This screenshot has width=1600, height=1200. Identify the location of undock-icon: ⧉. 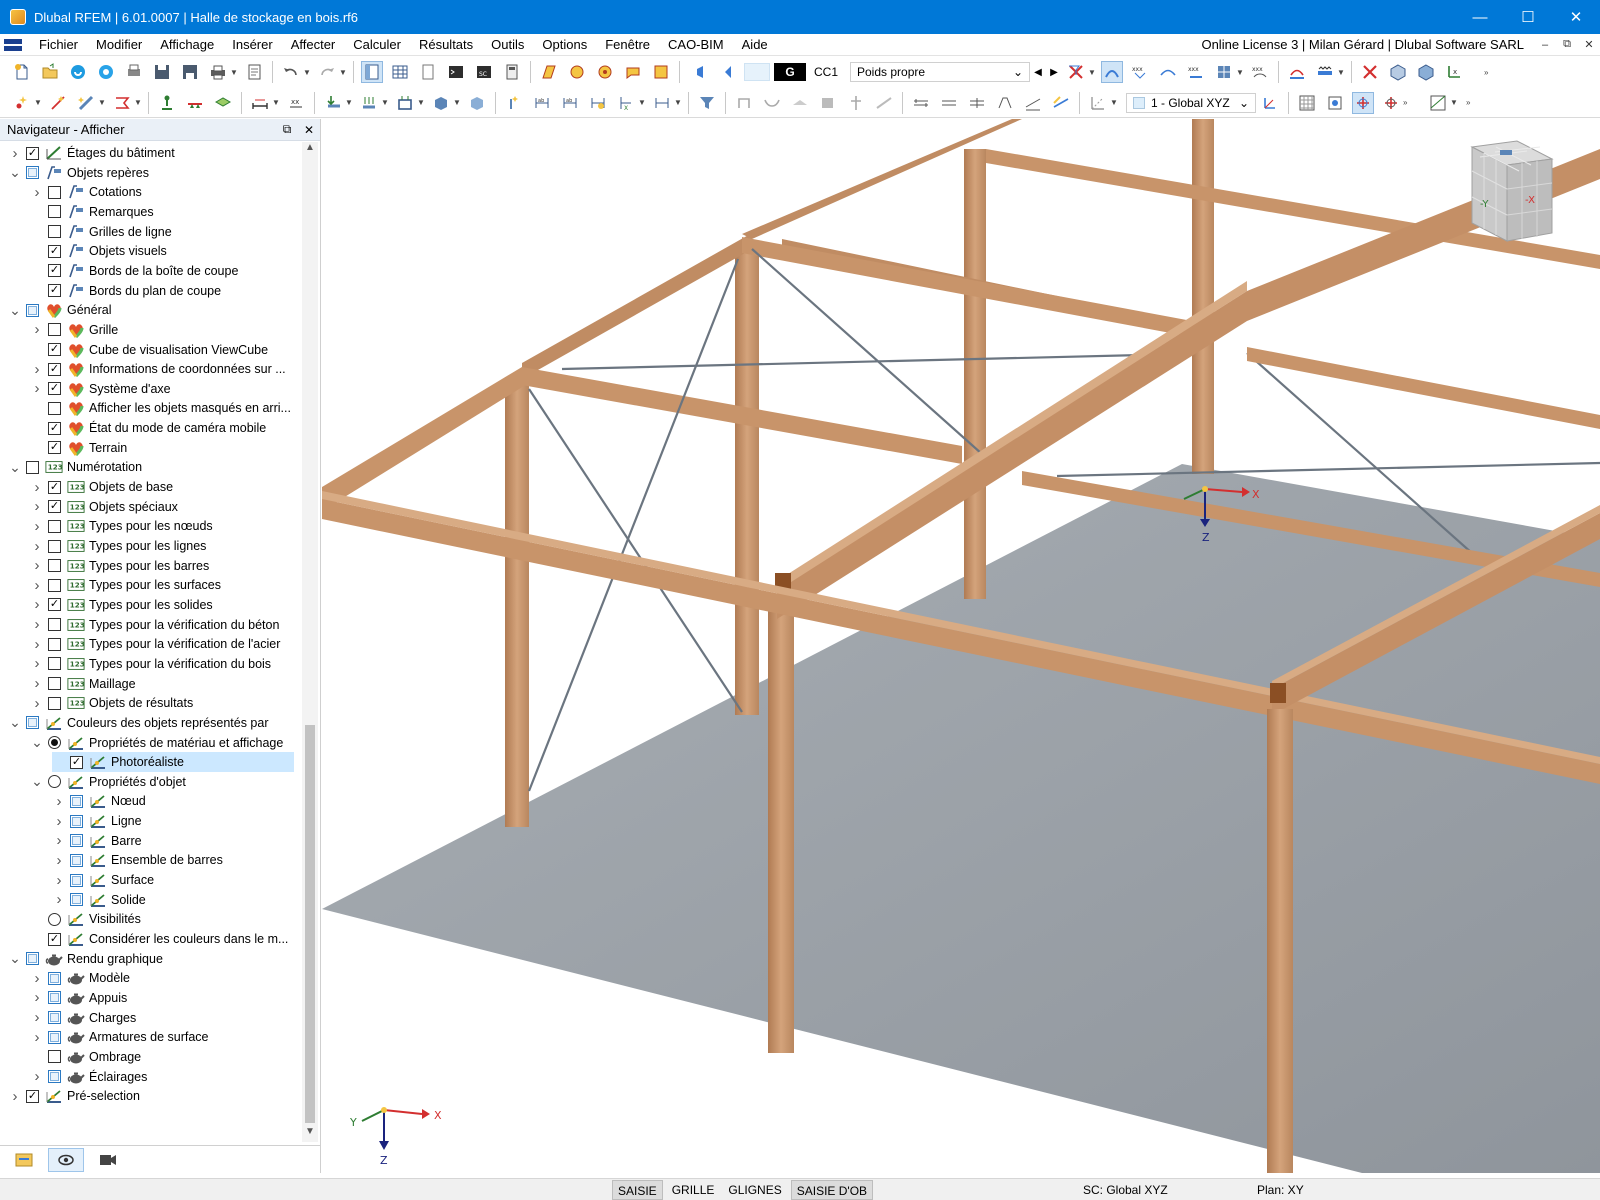
(287, 129).